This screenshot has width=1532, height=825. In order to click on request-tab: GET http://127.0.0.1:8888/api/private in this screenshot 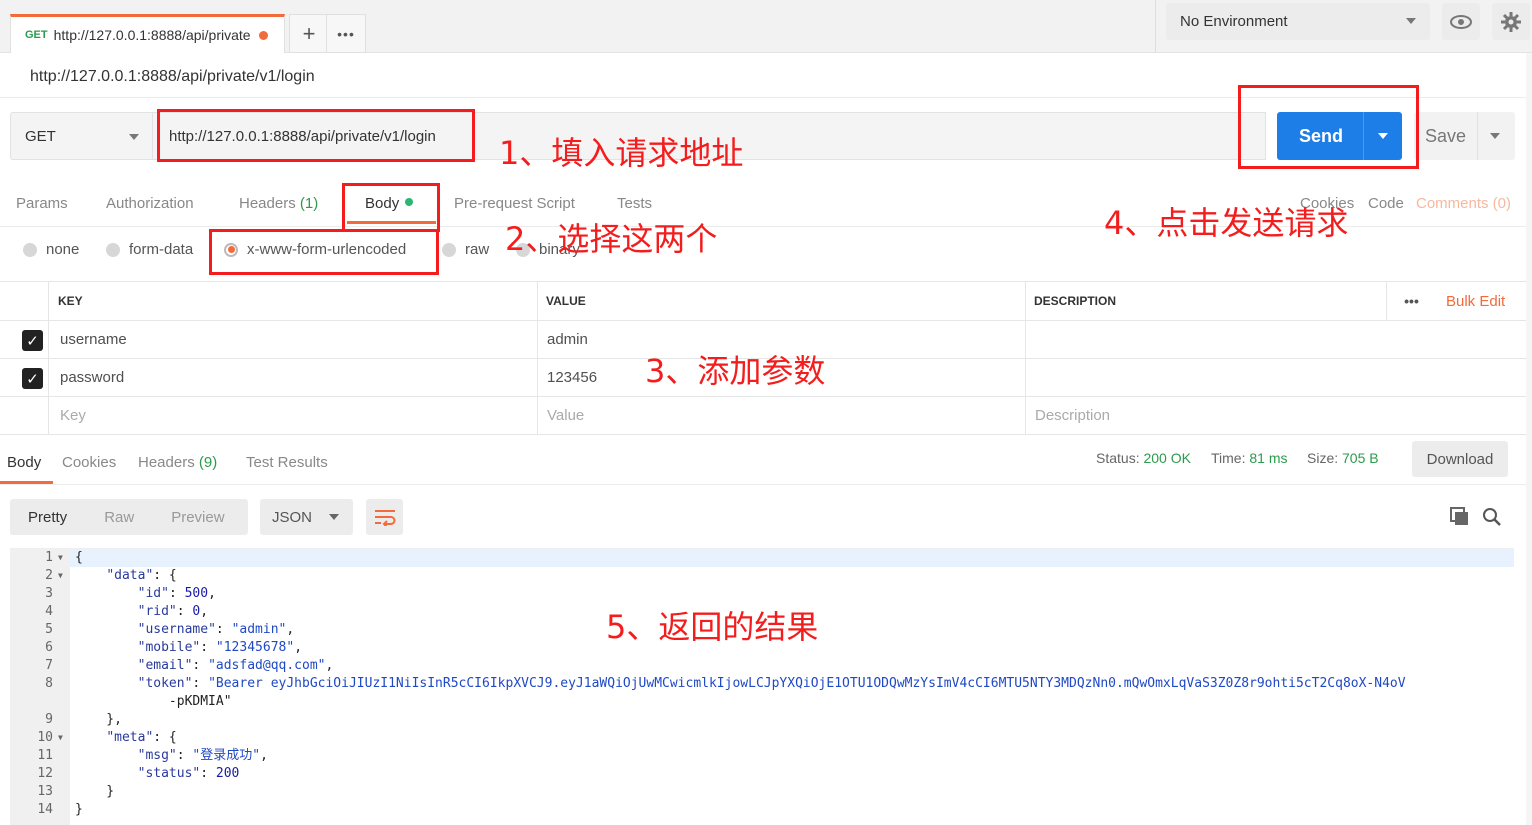, I will do `click(147, 33)`.